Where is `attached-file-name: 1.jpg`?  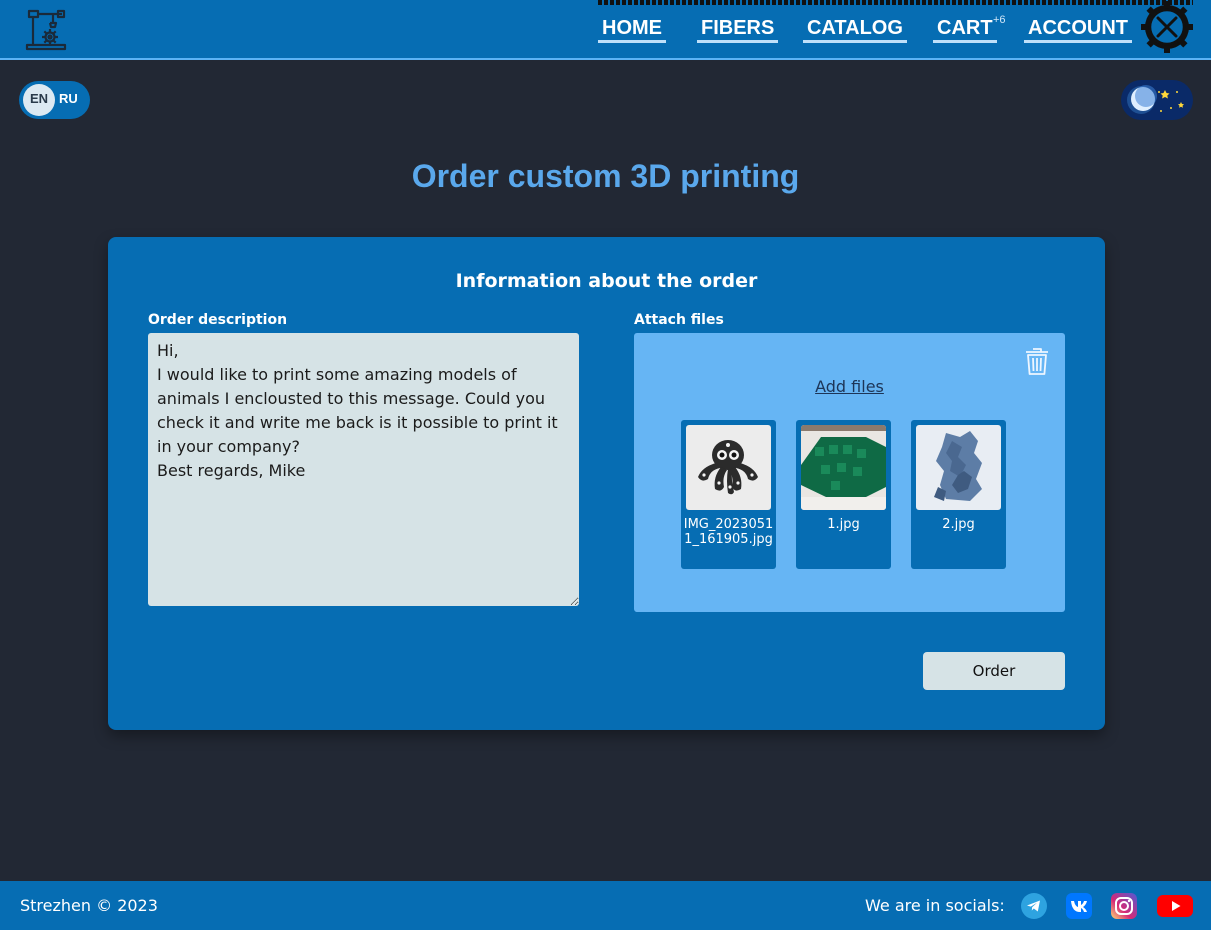
attached-file-name: 1.jpg is located at coordinates (843, 524).